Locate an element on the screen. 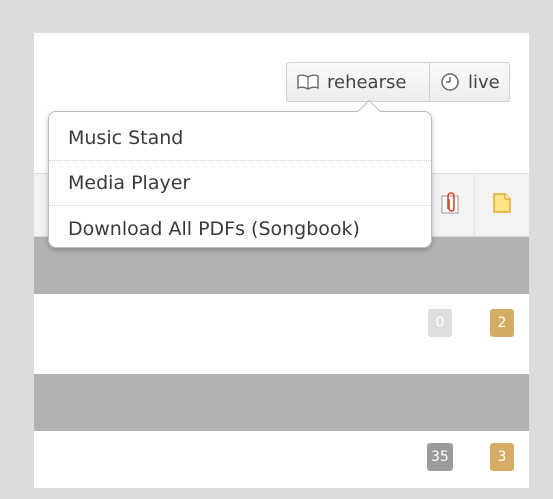 The height and width of the screenshot is (499, 553). group-header is located at coordinates (281, 402).